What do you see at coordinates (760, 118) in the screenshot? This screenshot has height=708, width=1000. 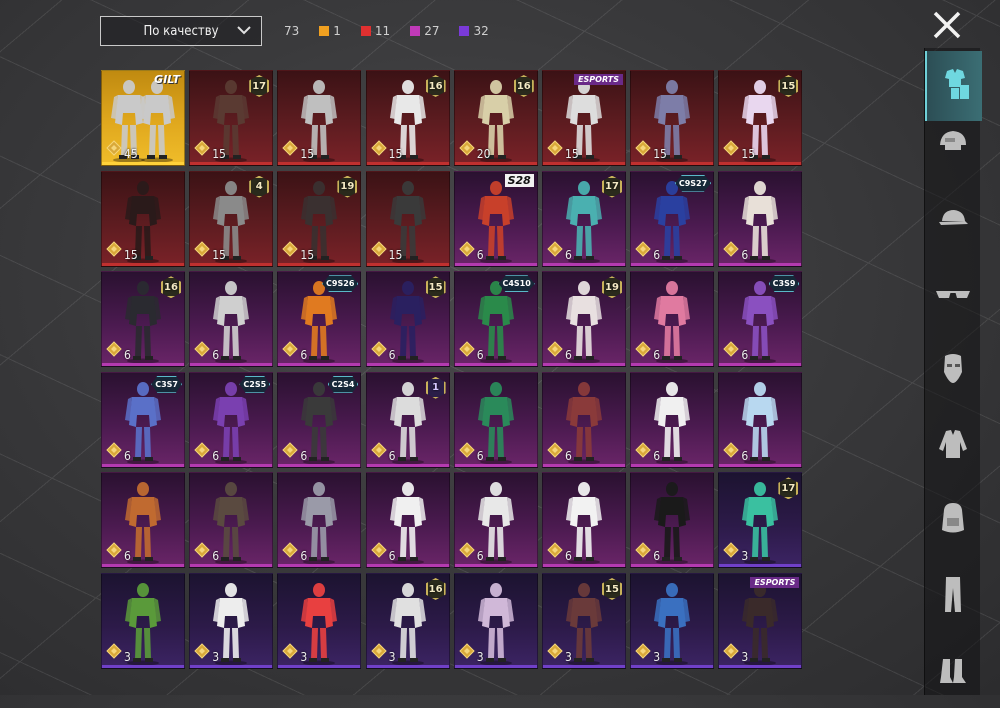 I see `inventory-item: 15 15` at bounding box center [760, 118].